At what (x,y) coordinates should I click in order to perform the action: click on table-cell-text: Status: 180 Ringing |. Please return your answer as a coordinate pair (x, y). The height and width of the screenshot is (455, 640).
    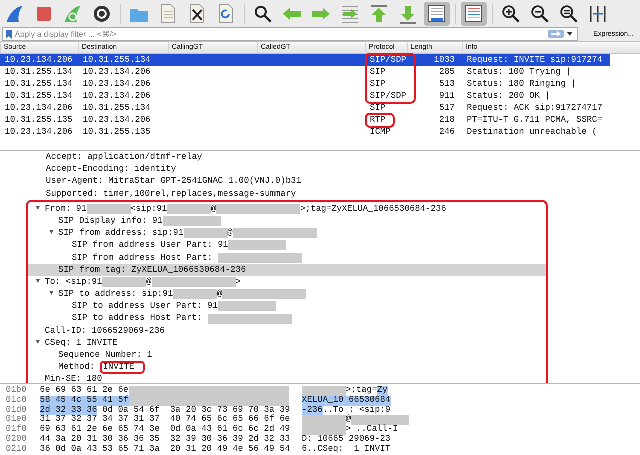
    Looking at the image, I should click on (522, 84).